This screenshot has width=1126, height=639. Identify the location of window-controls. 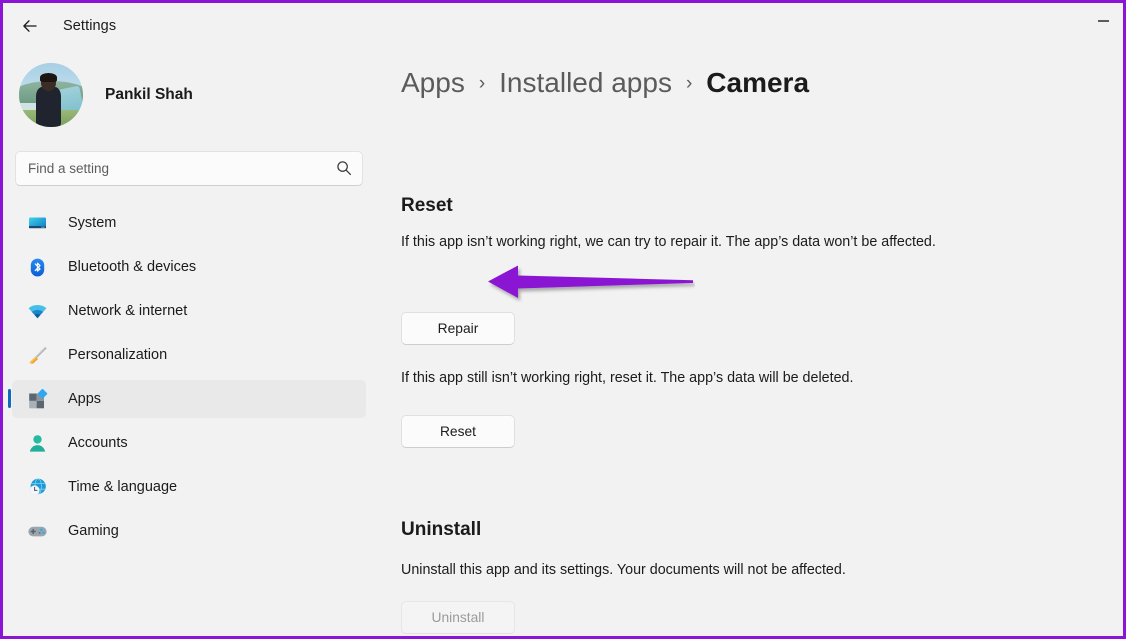
(1101, 20).